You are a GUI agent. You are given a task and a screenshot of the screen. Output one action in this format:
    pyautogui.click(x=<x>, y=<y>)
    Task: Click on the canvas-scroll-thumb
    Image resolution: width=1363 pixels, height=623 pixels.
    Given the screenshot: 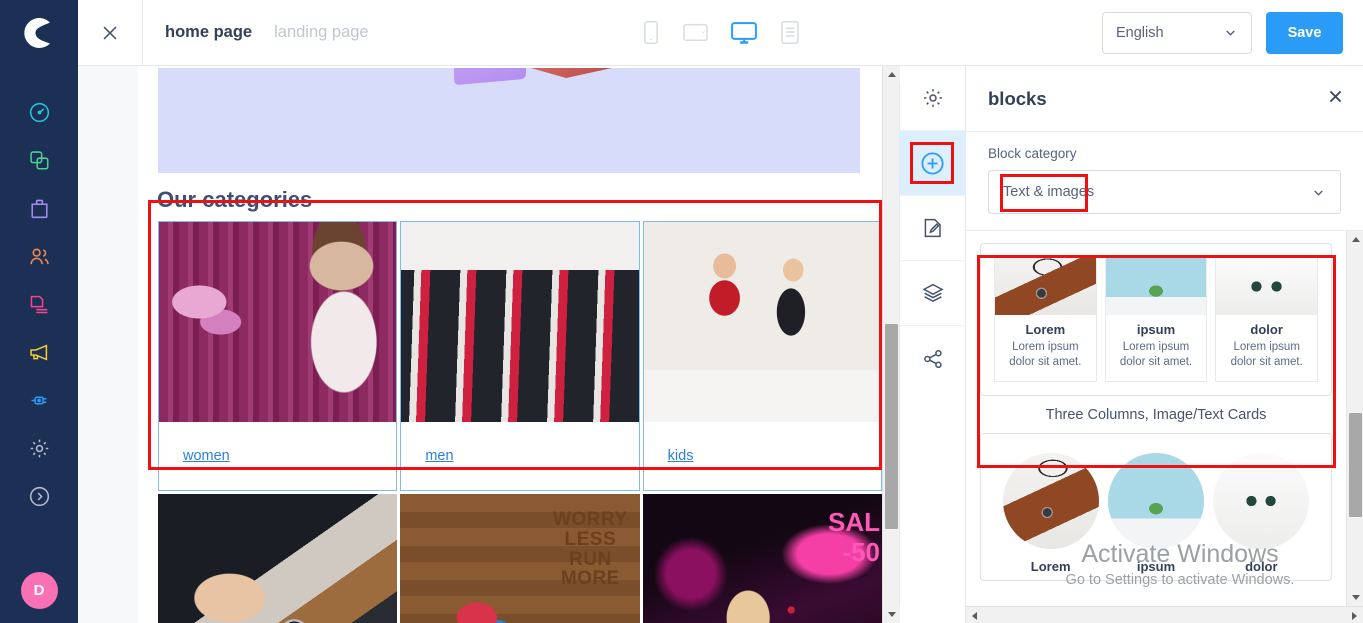 What is the action you would take?
    pyautogui.click(x=891, y=426)
    